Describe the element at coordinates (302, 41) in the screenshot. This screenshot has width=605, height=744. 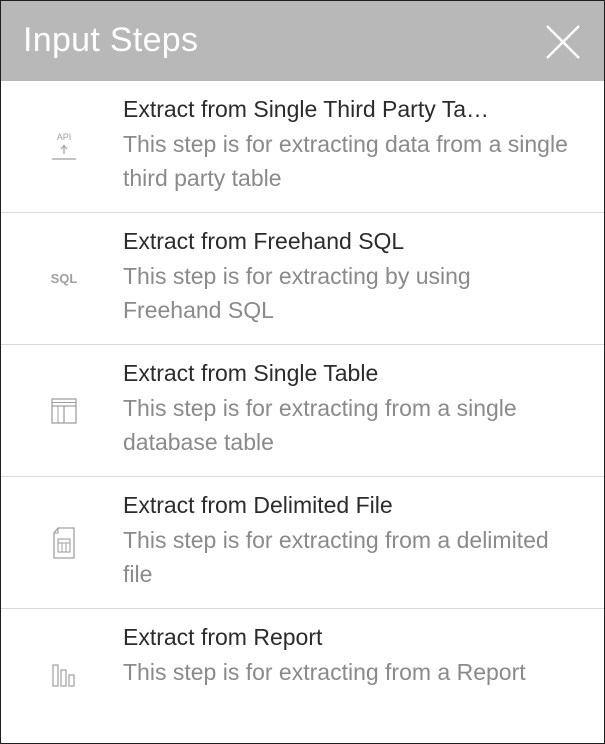
I see `panel-header: Input Steps` at that location.